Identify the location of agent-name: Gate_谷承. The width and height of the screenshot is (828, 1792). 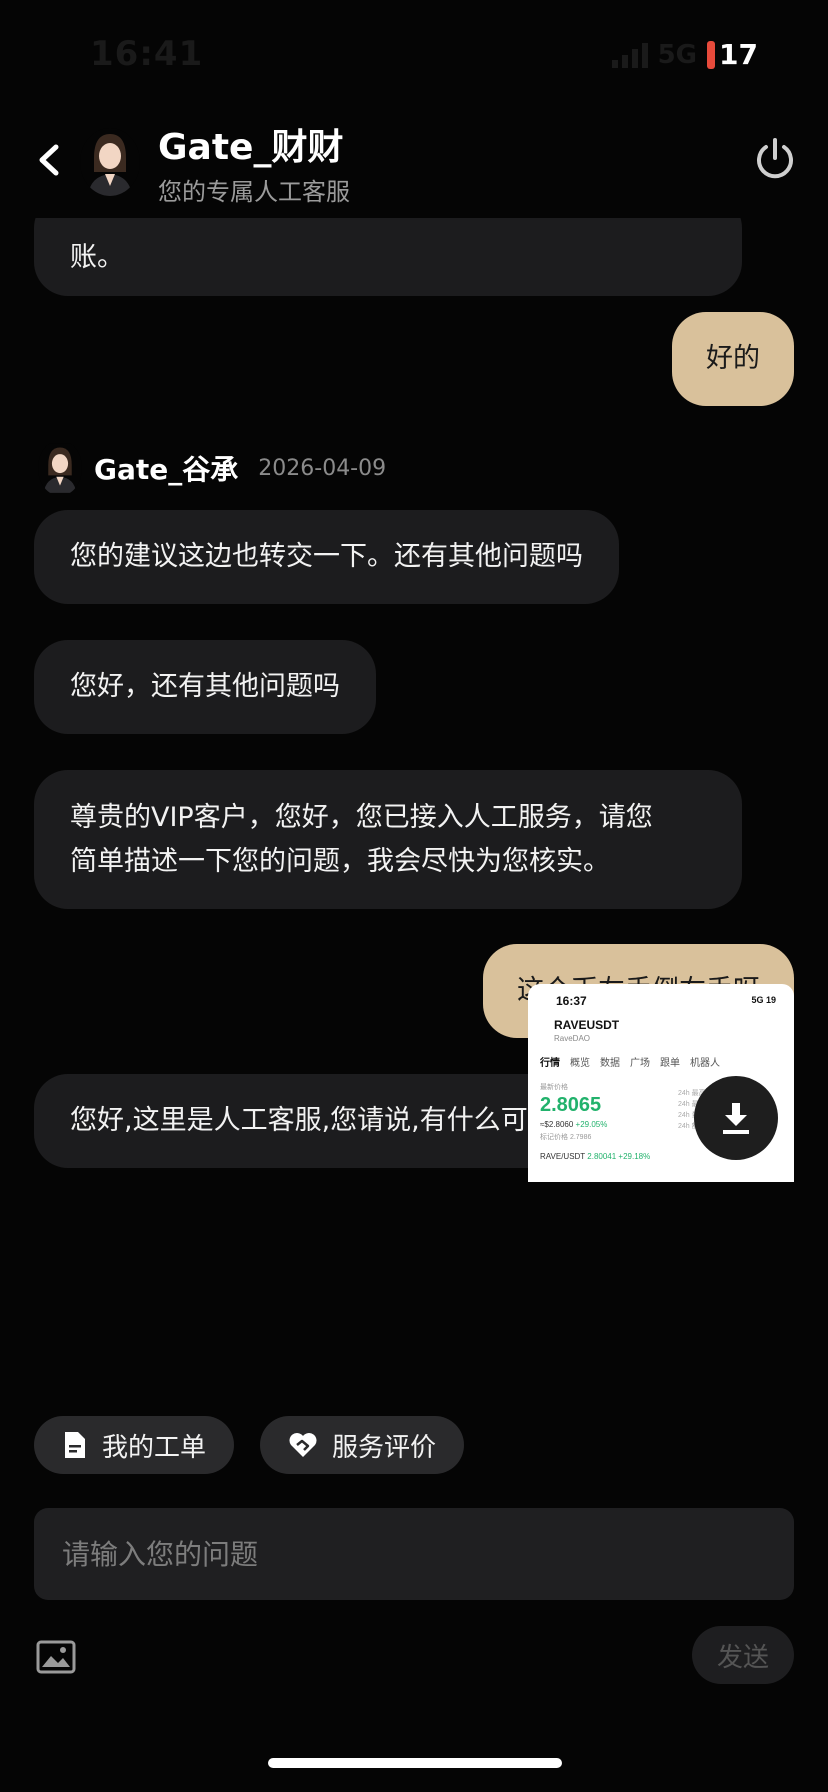
(166, 469).